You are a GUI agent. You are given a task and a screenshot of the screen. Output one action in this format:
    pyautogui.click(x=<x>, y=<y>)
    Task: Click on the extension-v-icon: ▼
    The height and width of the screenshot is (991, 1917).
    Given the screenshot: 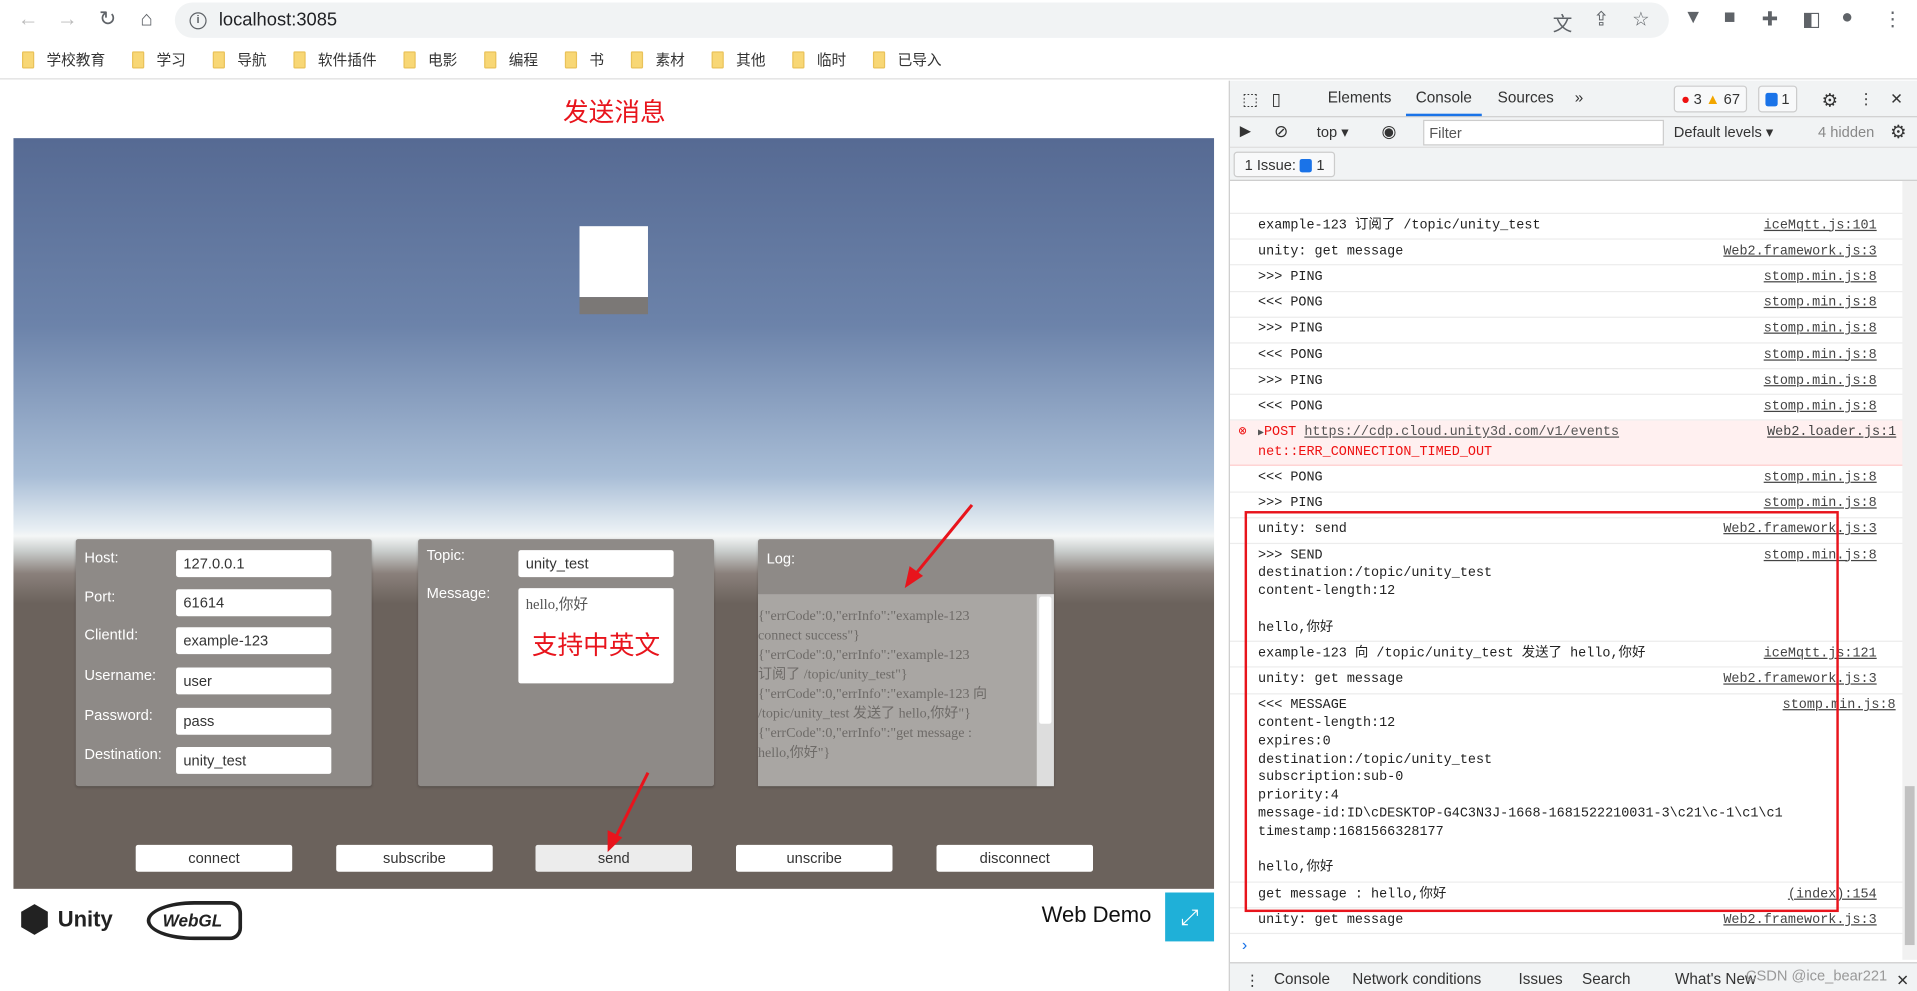 What is the action you would take?
    pyautogui.click(x=1693, y=18)
    